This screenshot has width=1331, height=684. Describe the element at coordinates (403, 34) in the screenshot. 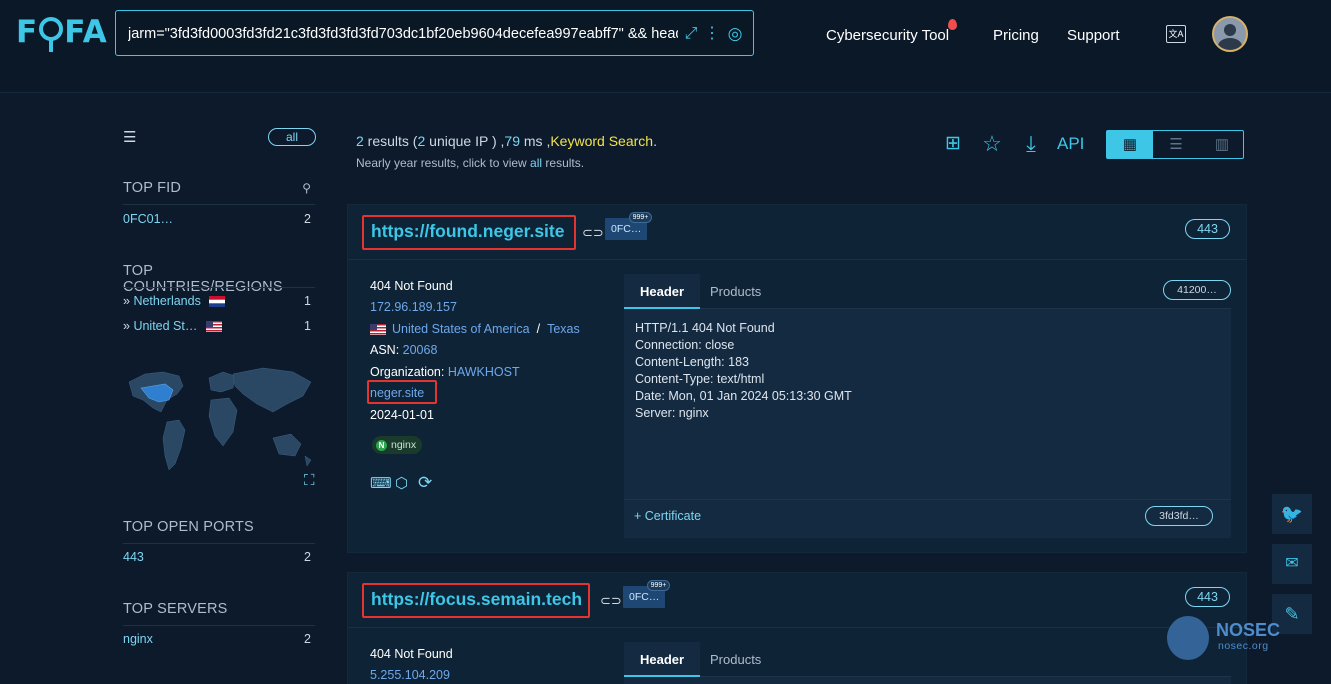

I see `search-input` at that location.